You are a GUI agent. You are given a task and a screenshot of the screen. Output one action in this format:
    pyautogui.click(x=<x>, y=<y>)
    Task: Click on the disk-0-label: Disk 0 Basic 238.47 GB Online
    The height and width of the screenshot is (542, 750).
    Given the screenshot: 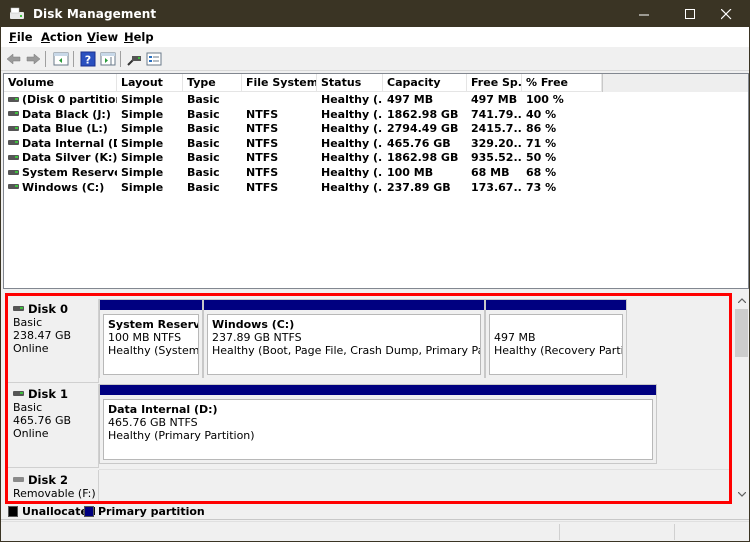 What is the action you would take?
    pyautogui.click(x=53, y=341)
    